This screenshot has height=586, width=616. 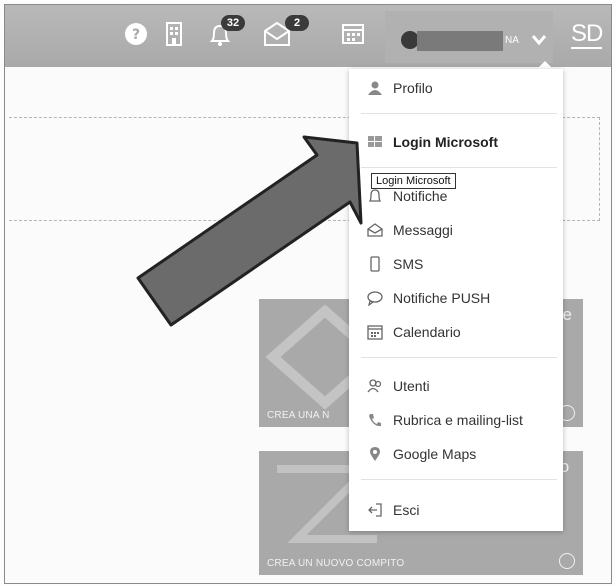 I want to click on help-button: ?, so click(x=141, y=37).